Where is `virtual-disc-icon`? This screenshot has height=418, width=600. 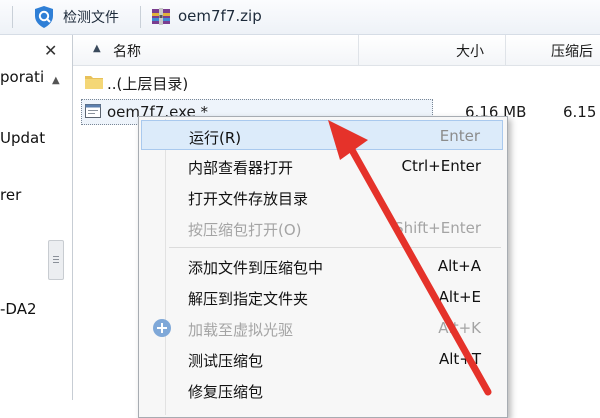
virtual-disc-icon is located at coordinates (162, 328).